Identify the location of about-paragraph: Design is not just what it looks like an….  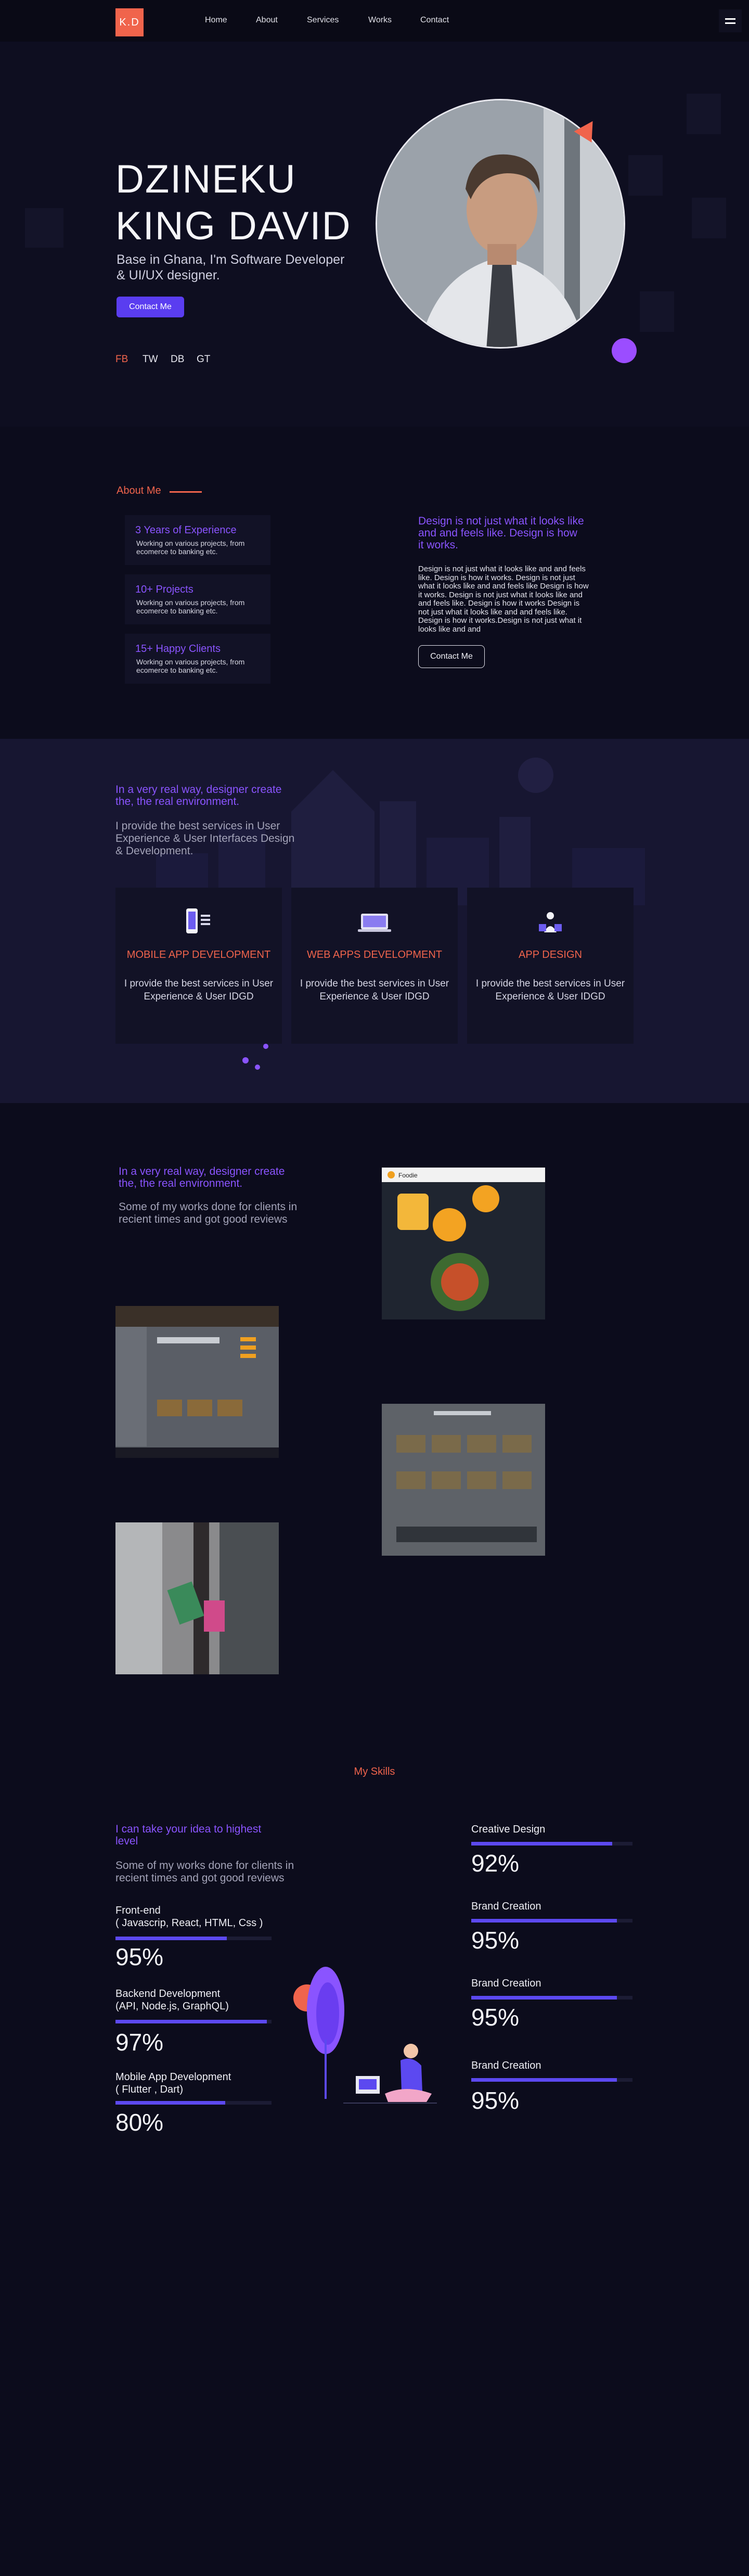
(503, 600).